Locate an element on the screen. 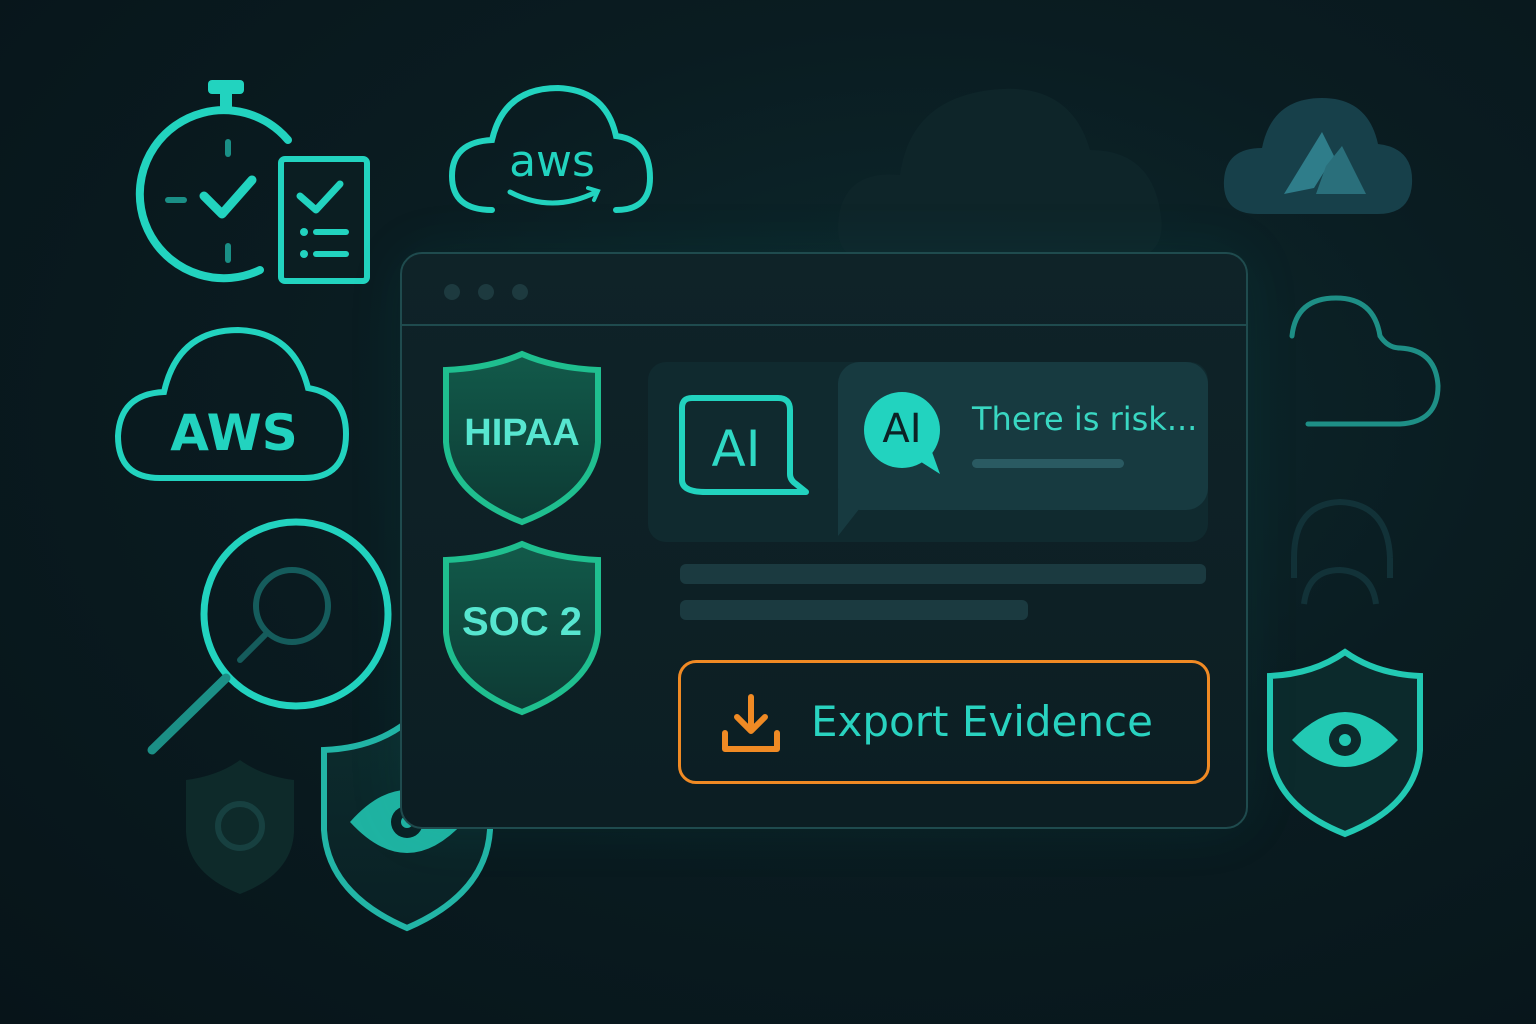 The height and width of the screenshot is (1024, 1536). aws-cloud-icon: aws is located at coordinates (551, 150).